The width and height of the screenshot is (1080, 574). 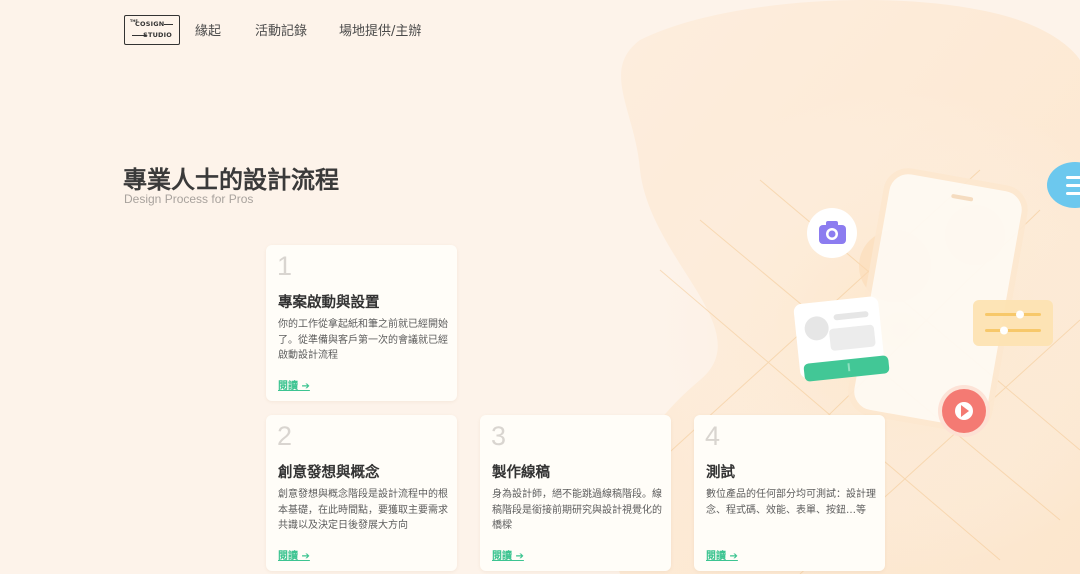 I want to click on card-number: 4, so click(x=713, y=436).